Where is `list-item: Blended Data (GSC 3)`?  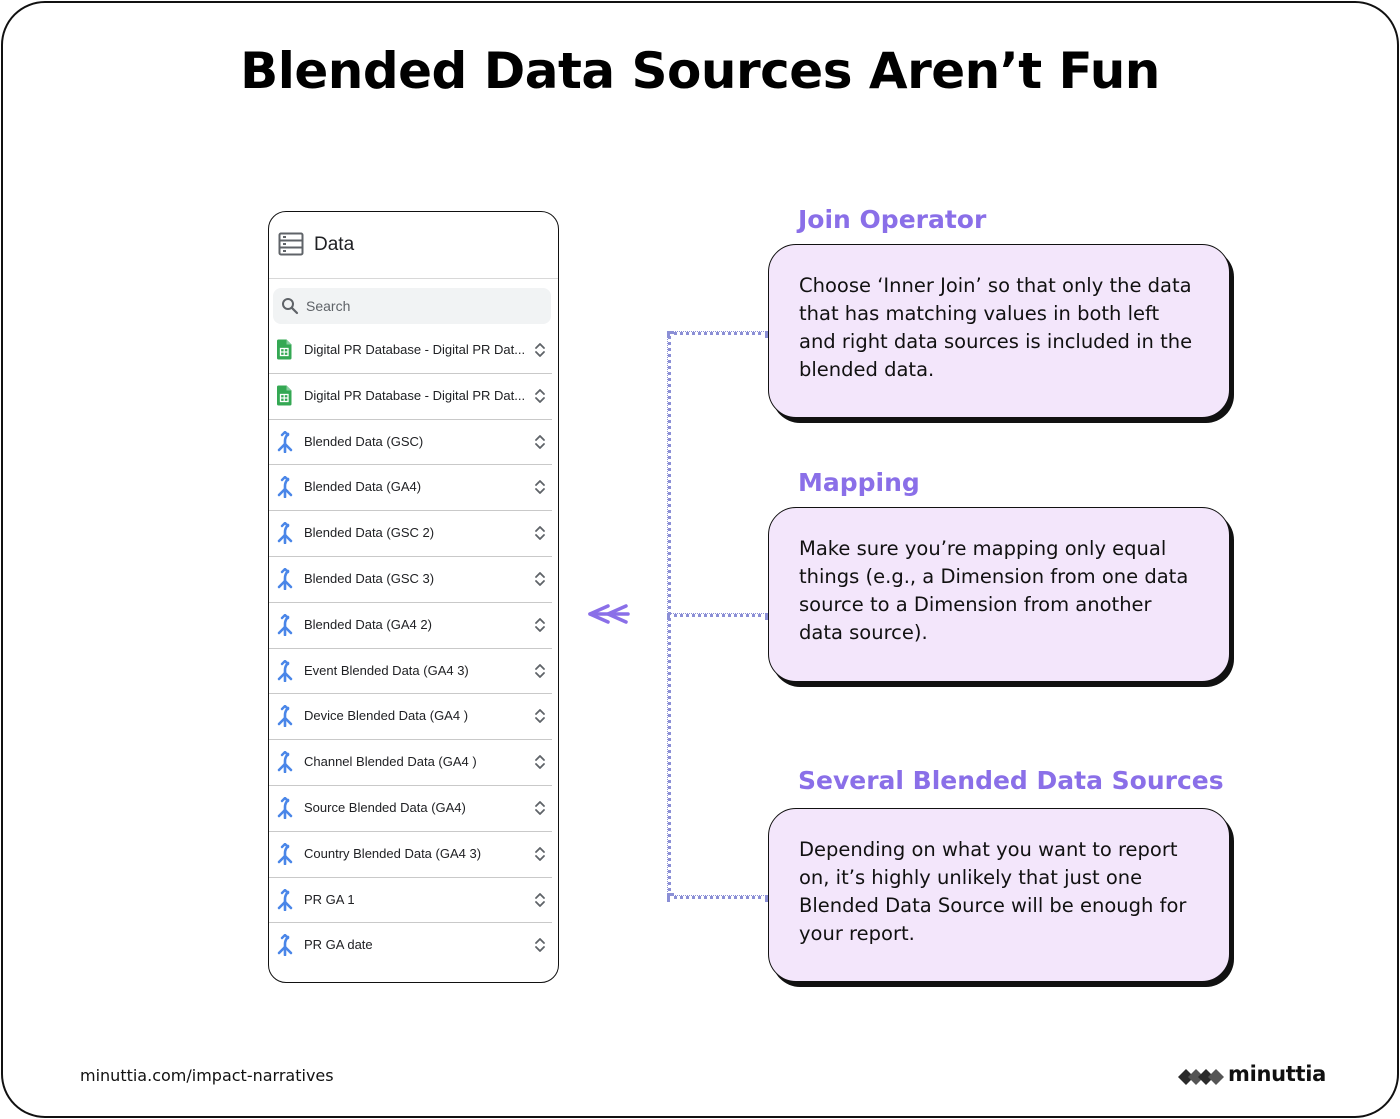
list-item: Blended Data (GSC 3) is located at coordinates (410, 580).